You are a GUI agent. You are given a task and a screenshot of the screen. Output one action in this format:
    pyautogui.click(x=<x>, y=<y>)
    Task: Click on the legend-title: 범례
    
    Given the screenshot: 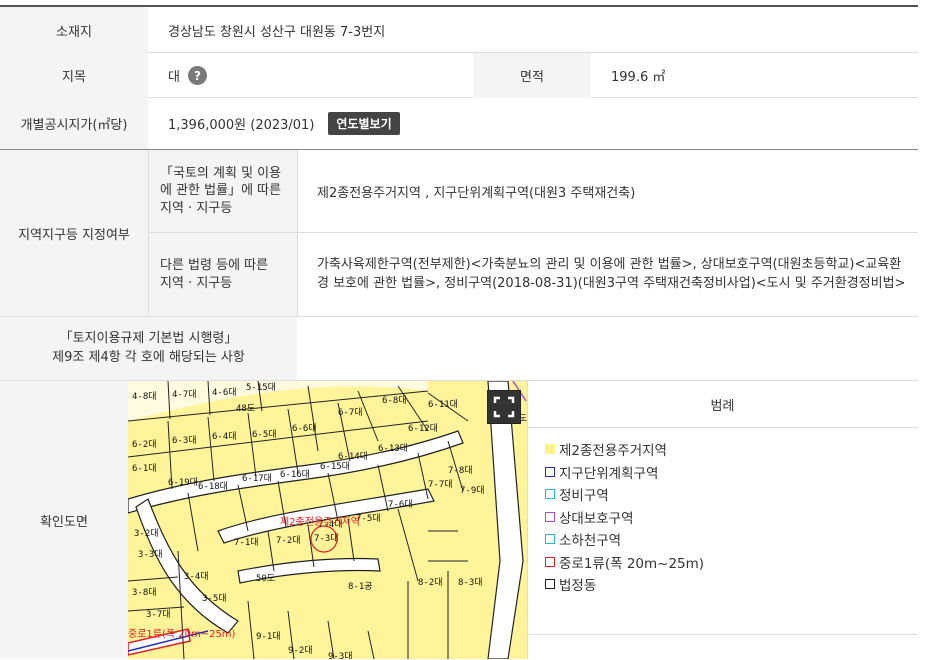 What is the action you would take?
    pyautogui.click(x=722, y=404)
    